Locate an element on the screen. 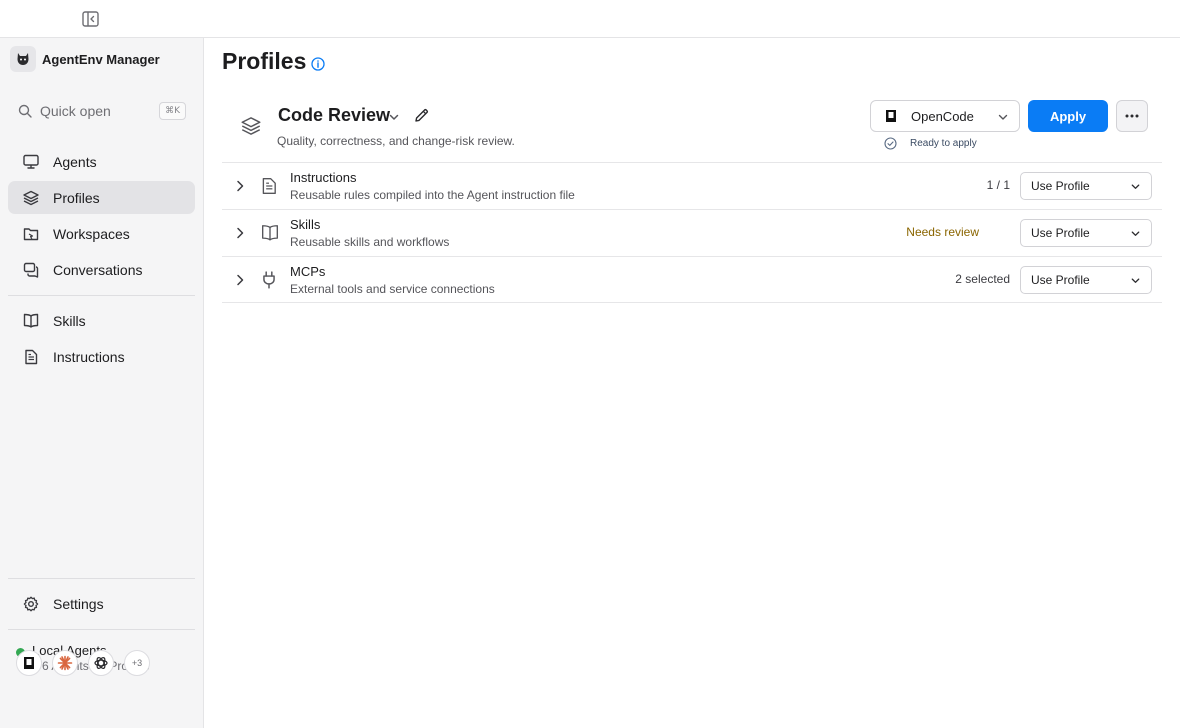  sidebar-item-label: Workspaces is located at coordinates (91, 233).